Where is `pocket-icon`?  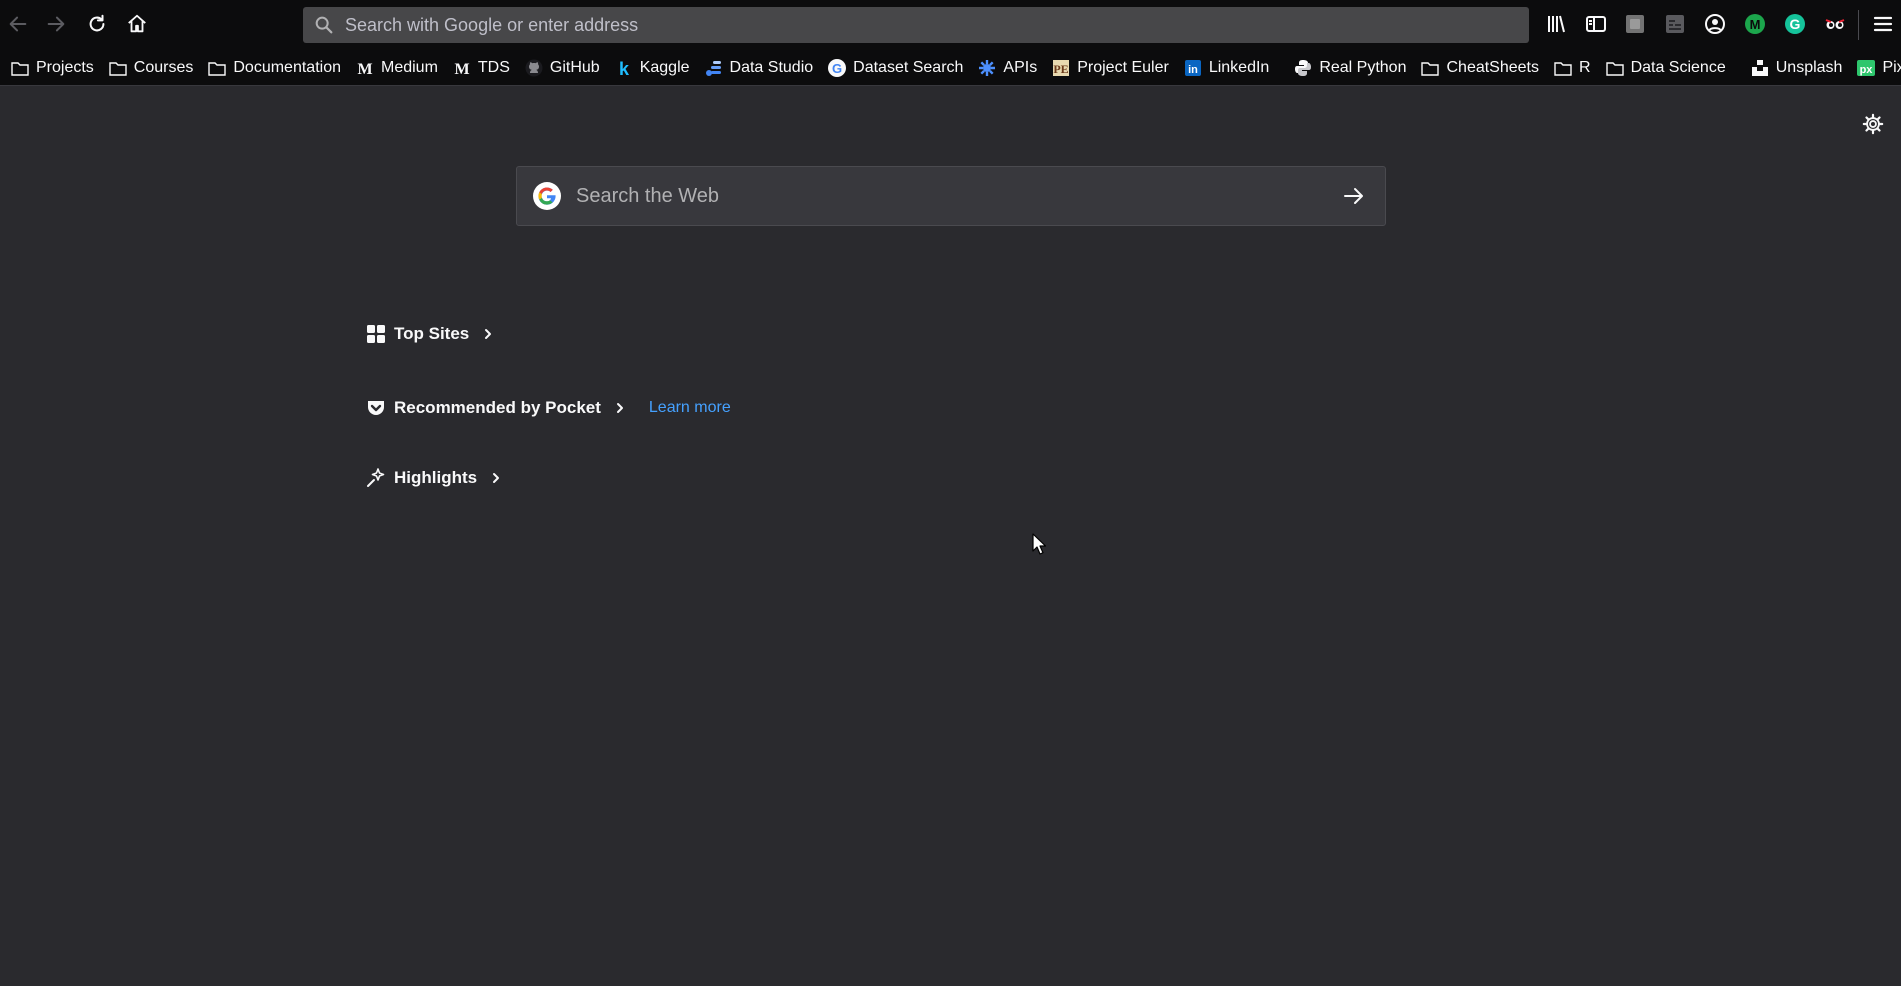
pocket-icon is located at coordinates (376, 408).